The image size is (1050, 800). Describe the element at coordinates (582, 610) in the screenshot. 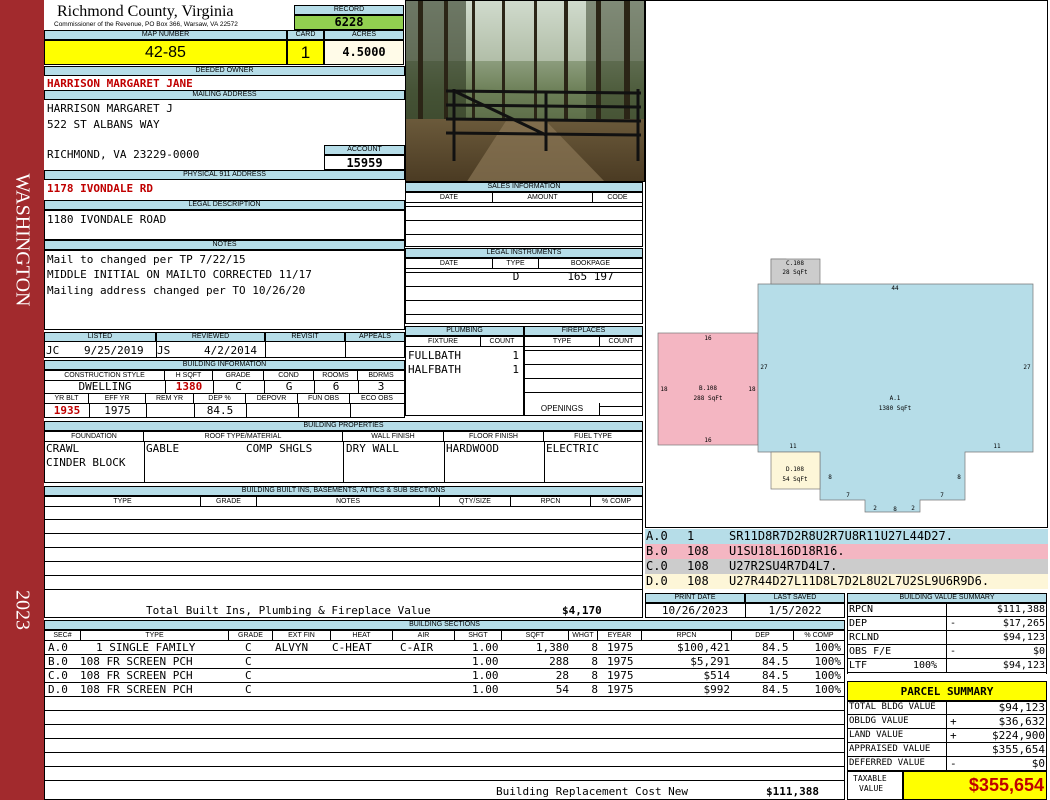

I see `builtins-total-value: $4,170` at that location.